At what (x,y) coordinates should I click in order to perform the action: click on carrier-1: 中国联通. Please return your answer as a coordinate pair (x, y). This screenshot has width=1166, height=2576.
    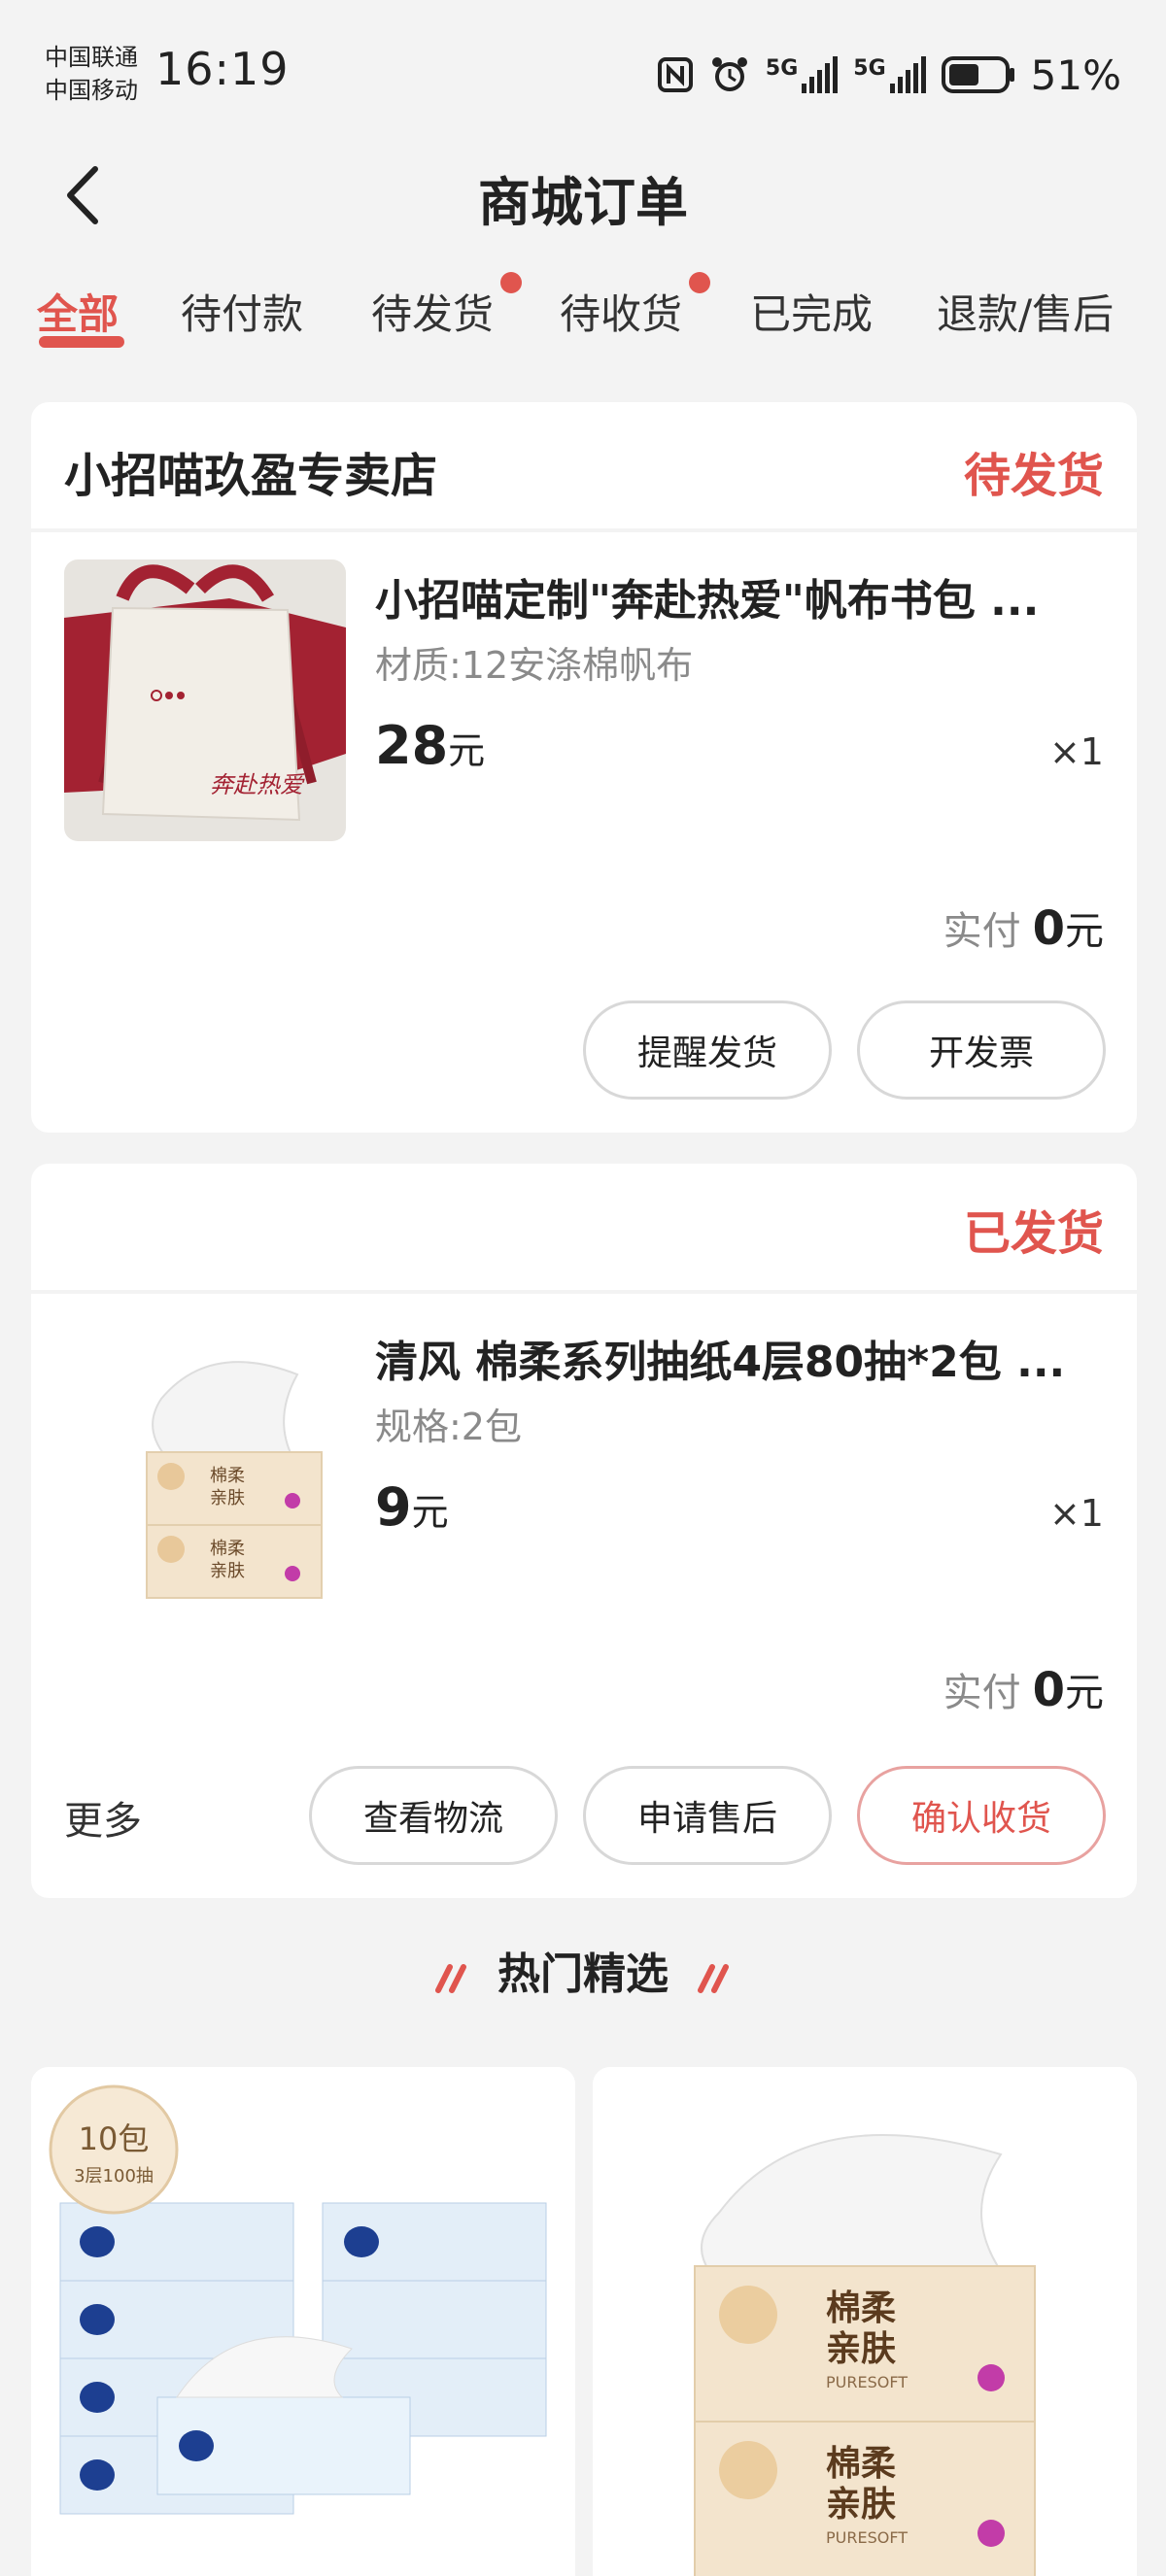
    Looking at the image, I should click on (91, 57).